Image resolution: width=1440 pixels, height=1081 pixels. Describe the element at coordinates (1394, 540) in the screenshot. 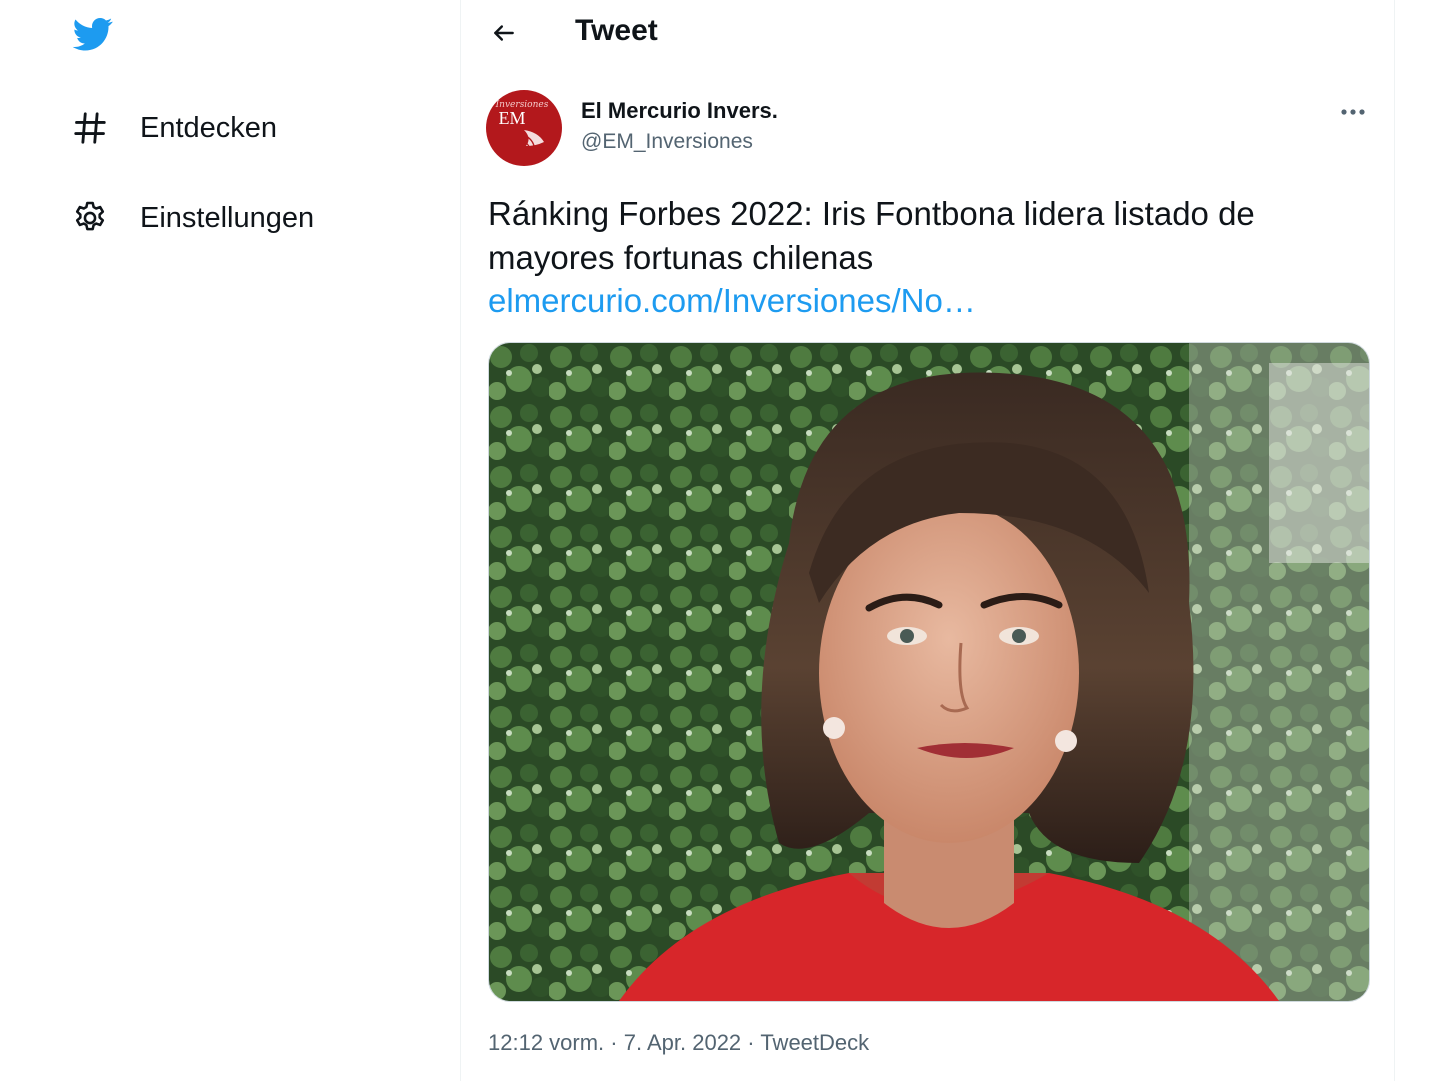

I see `column-divider` at that location.